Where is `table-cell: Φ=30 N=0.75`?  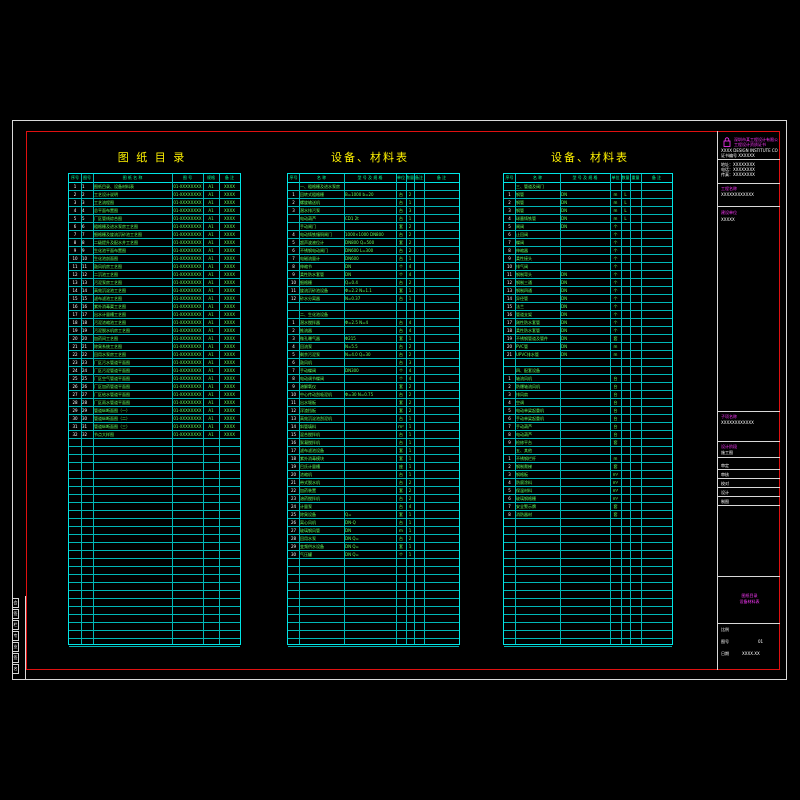 table-cell: Φ=30 N=0.75 is located at coordinates (359, 394).